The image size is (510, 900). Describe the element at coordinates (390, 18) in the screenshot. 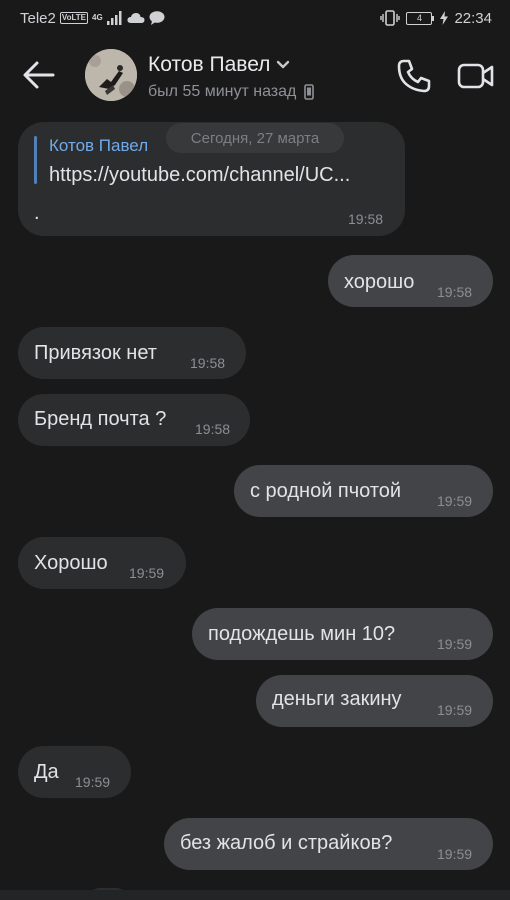

I see `vibrate-icon` at that location.